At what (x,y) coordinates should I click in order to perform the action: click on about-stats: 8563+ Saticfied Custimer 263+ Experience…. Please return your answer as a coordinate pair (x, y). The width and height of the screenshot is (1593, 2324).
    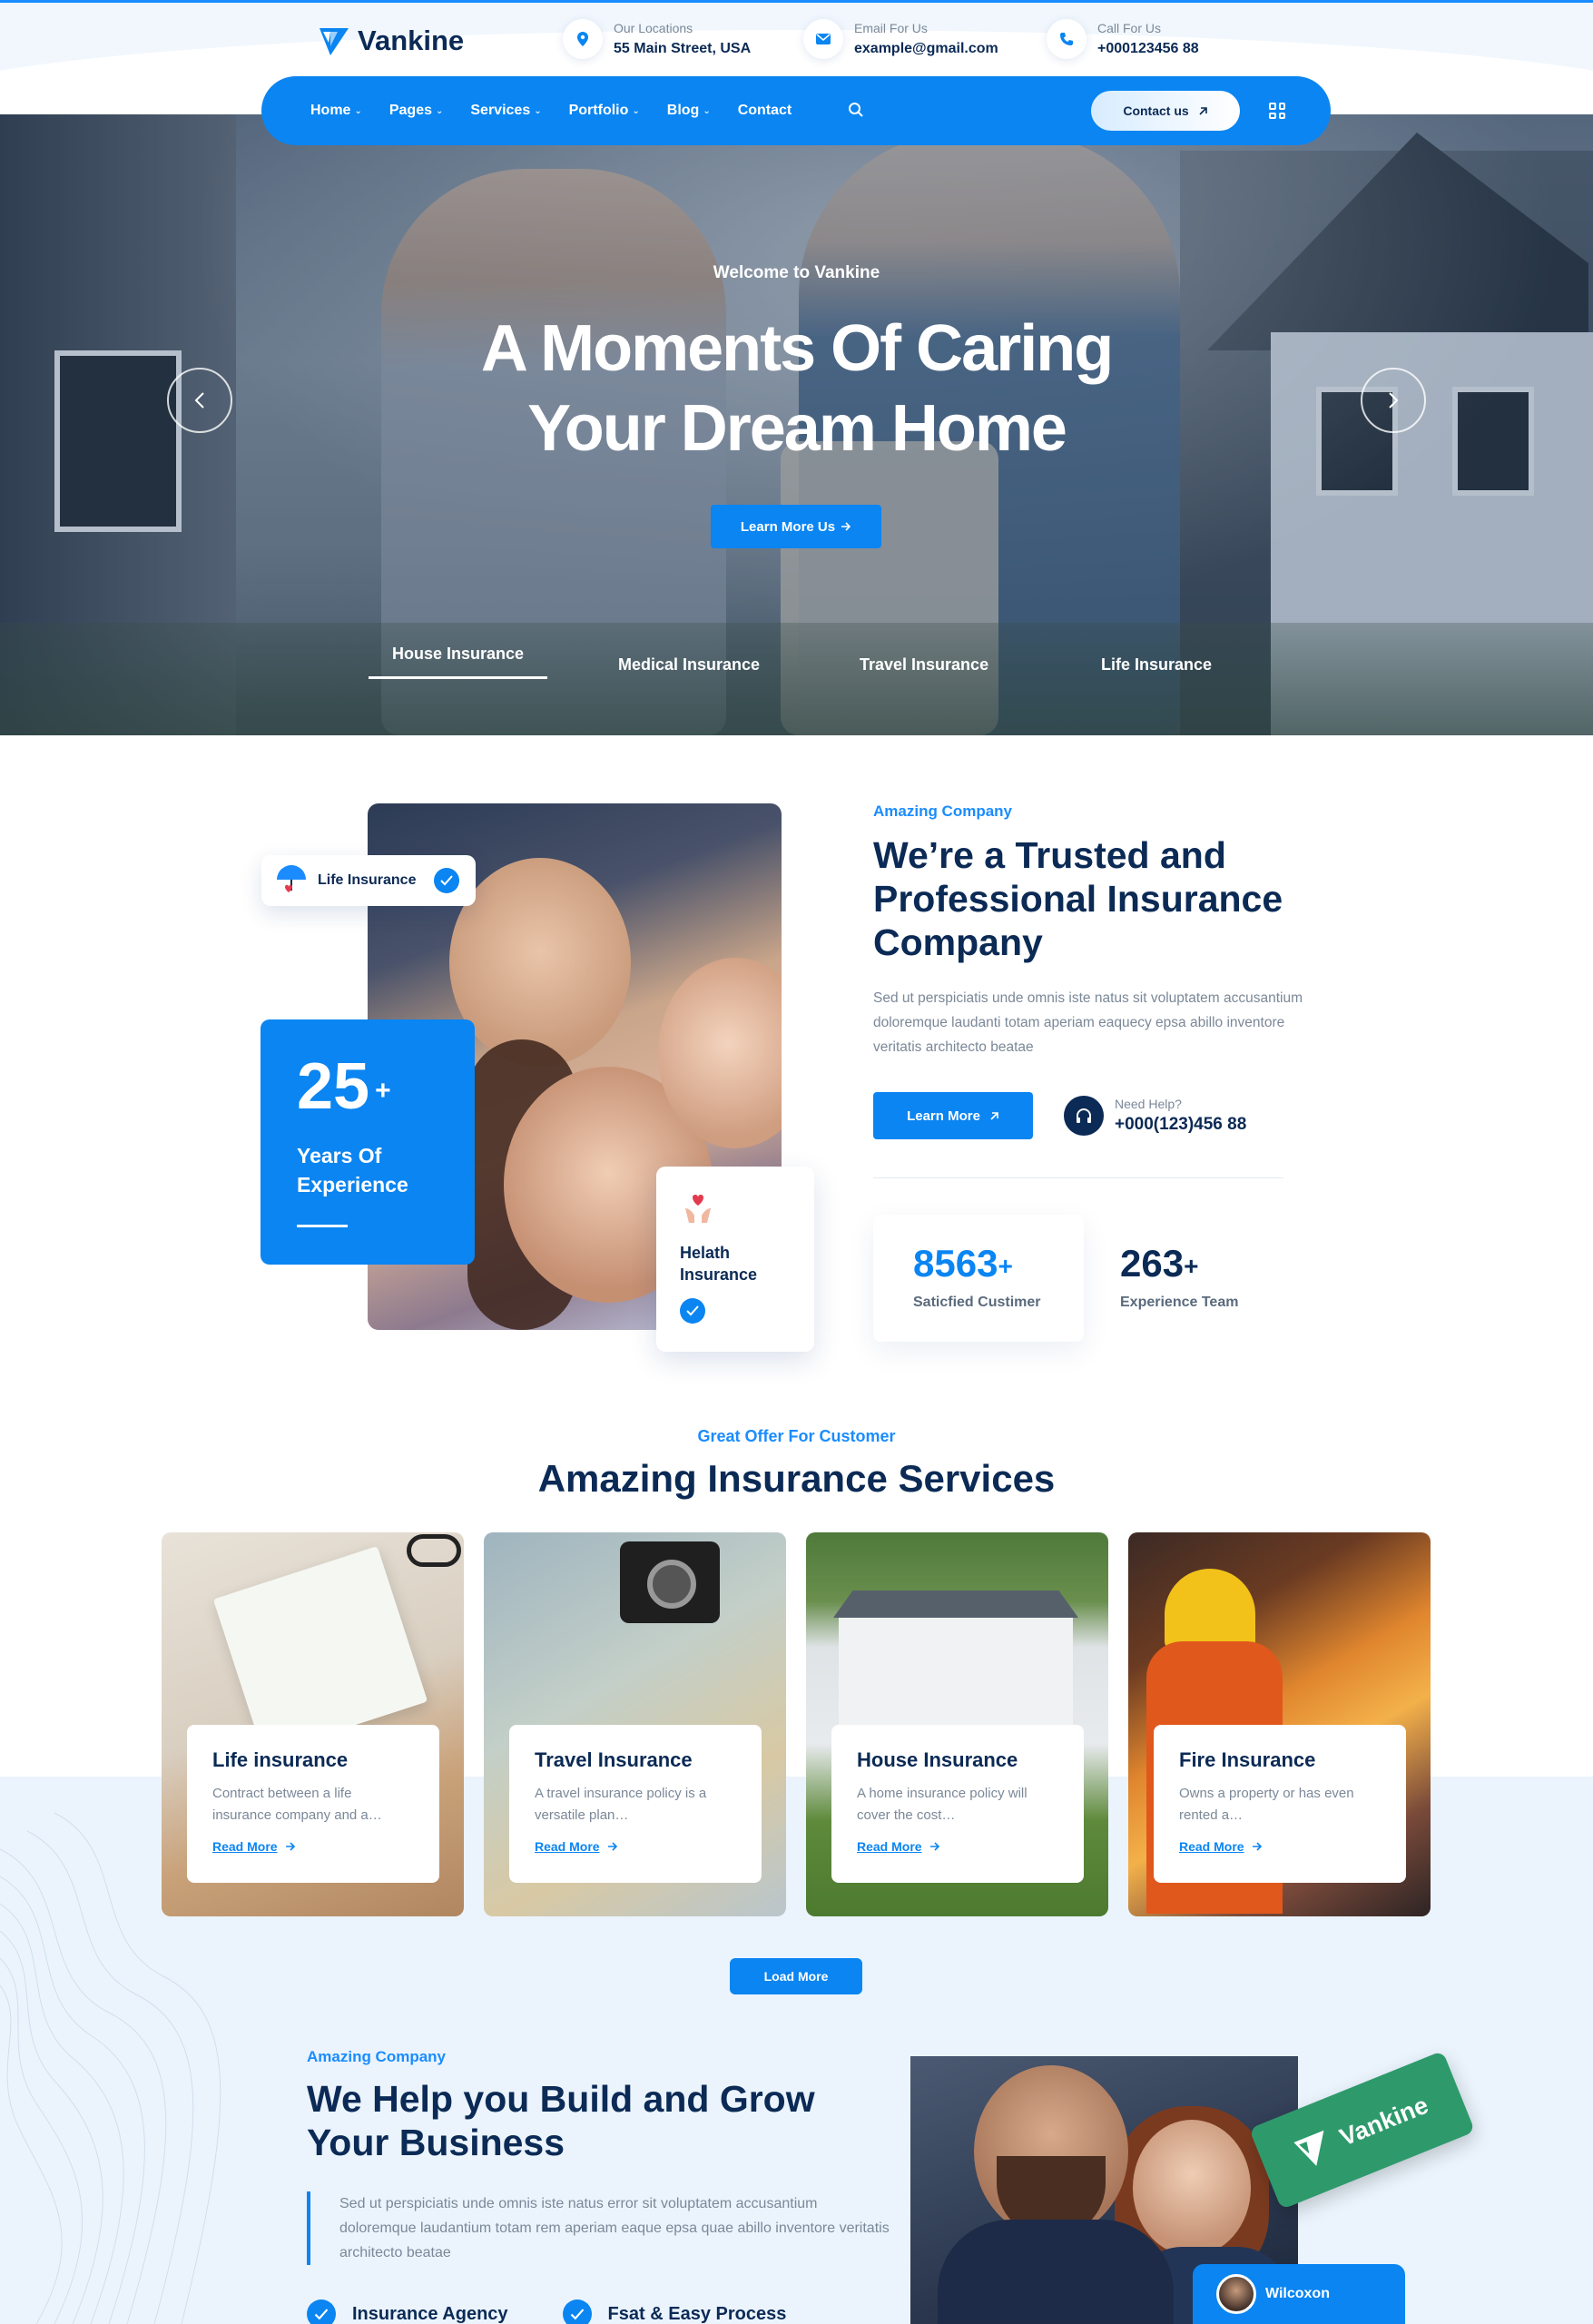
    Looking at the image, I should click on (1100, 1278).